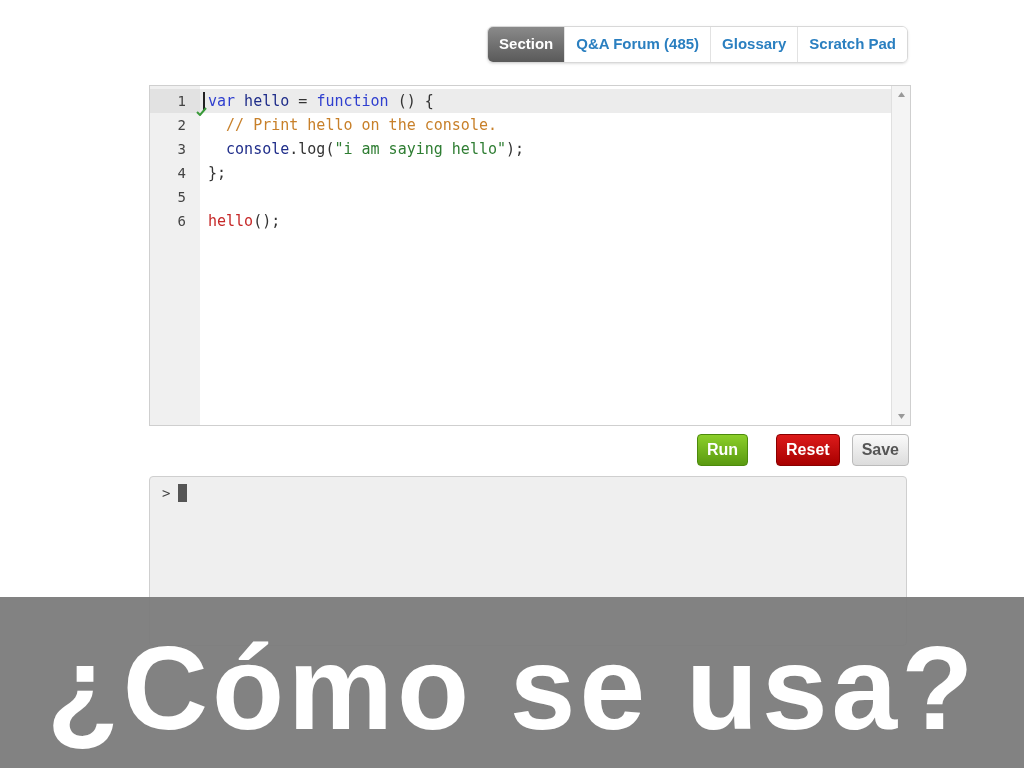 The width and height of the screenshot is (1024, 768). I want to click on tab: Section, so click(526, 44).